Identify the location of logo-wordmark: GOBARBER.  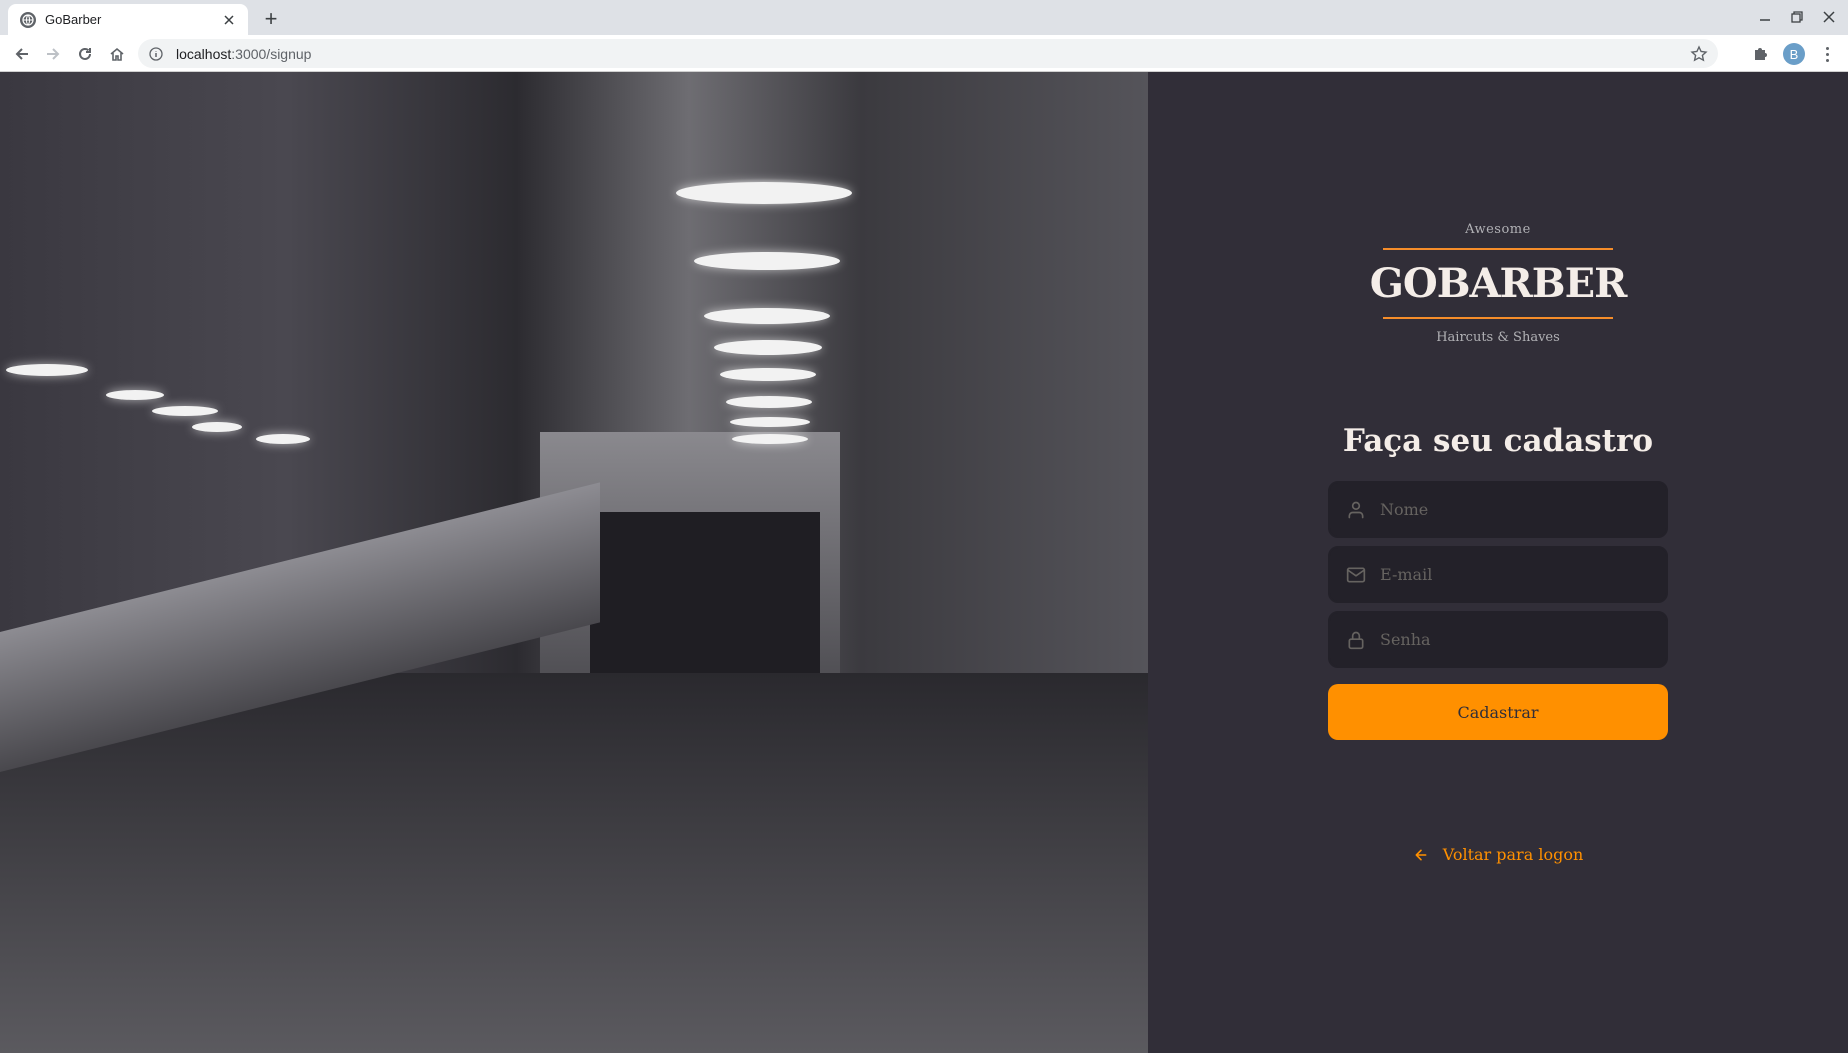
(1499, 283).